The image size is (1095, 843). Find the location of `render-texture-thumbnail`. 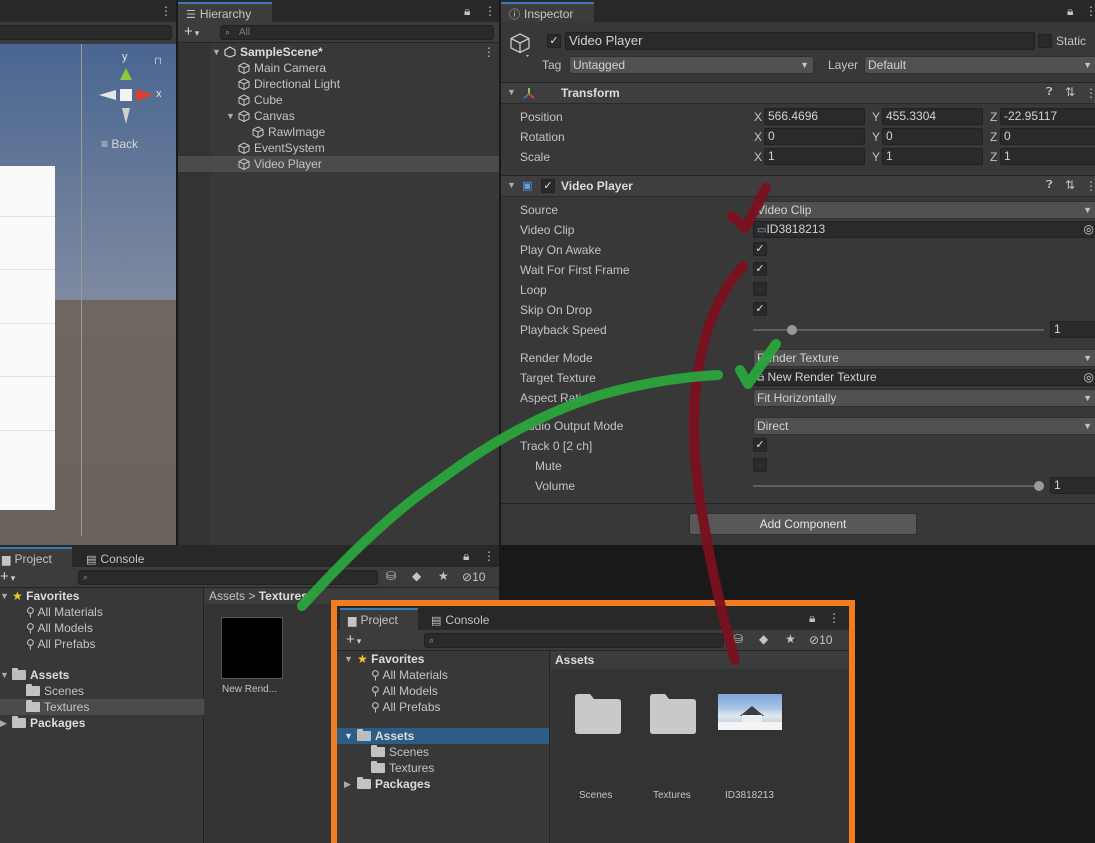

render-texture-thumbnail is located at coordinates (252, 648).